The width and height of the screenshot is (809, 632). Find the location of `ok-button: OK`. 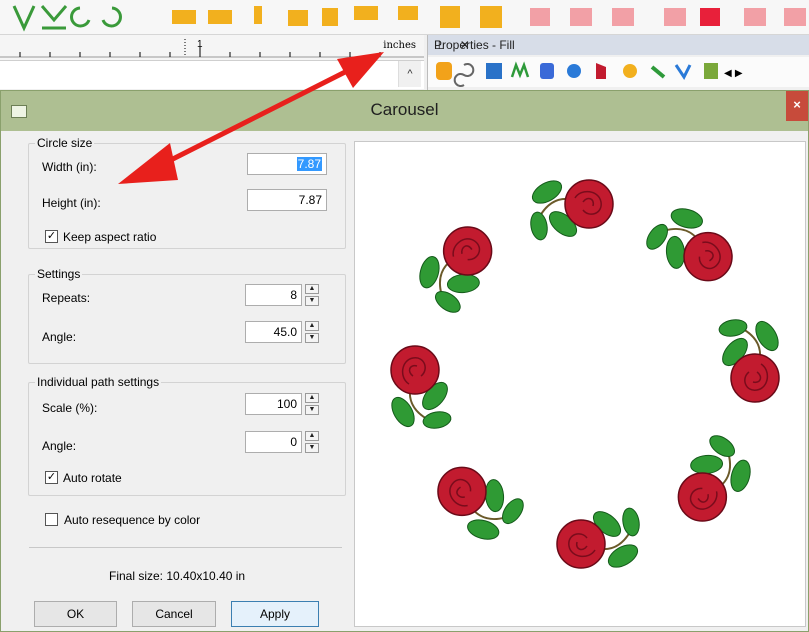

ok-button: OK is located at coordinates (75, 614).